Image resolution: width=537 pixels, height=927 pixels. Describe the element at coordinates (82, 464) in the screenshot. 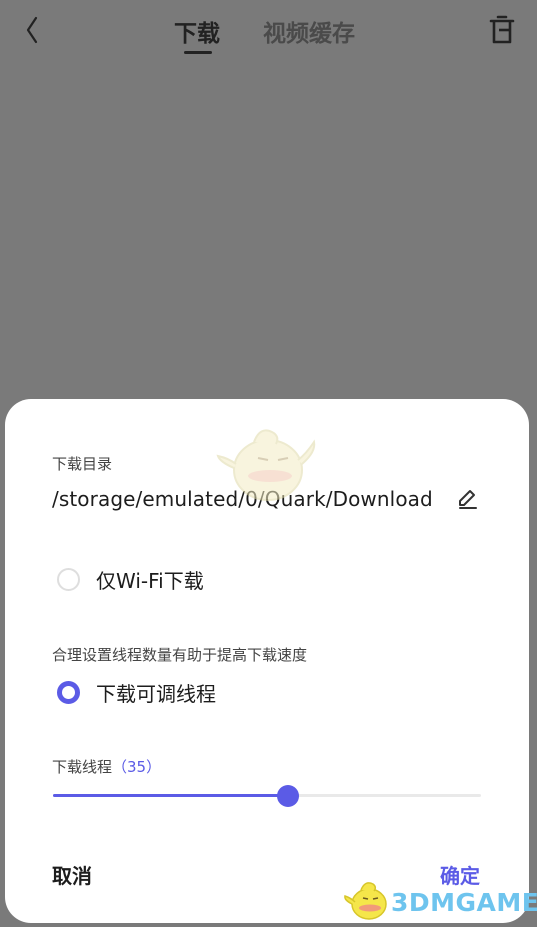

I see `download-directory-label: 下载目录` at that location.